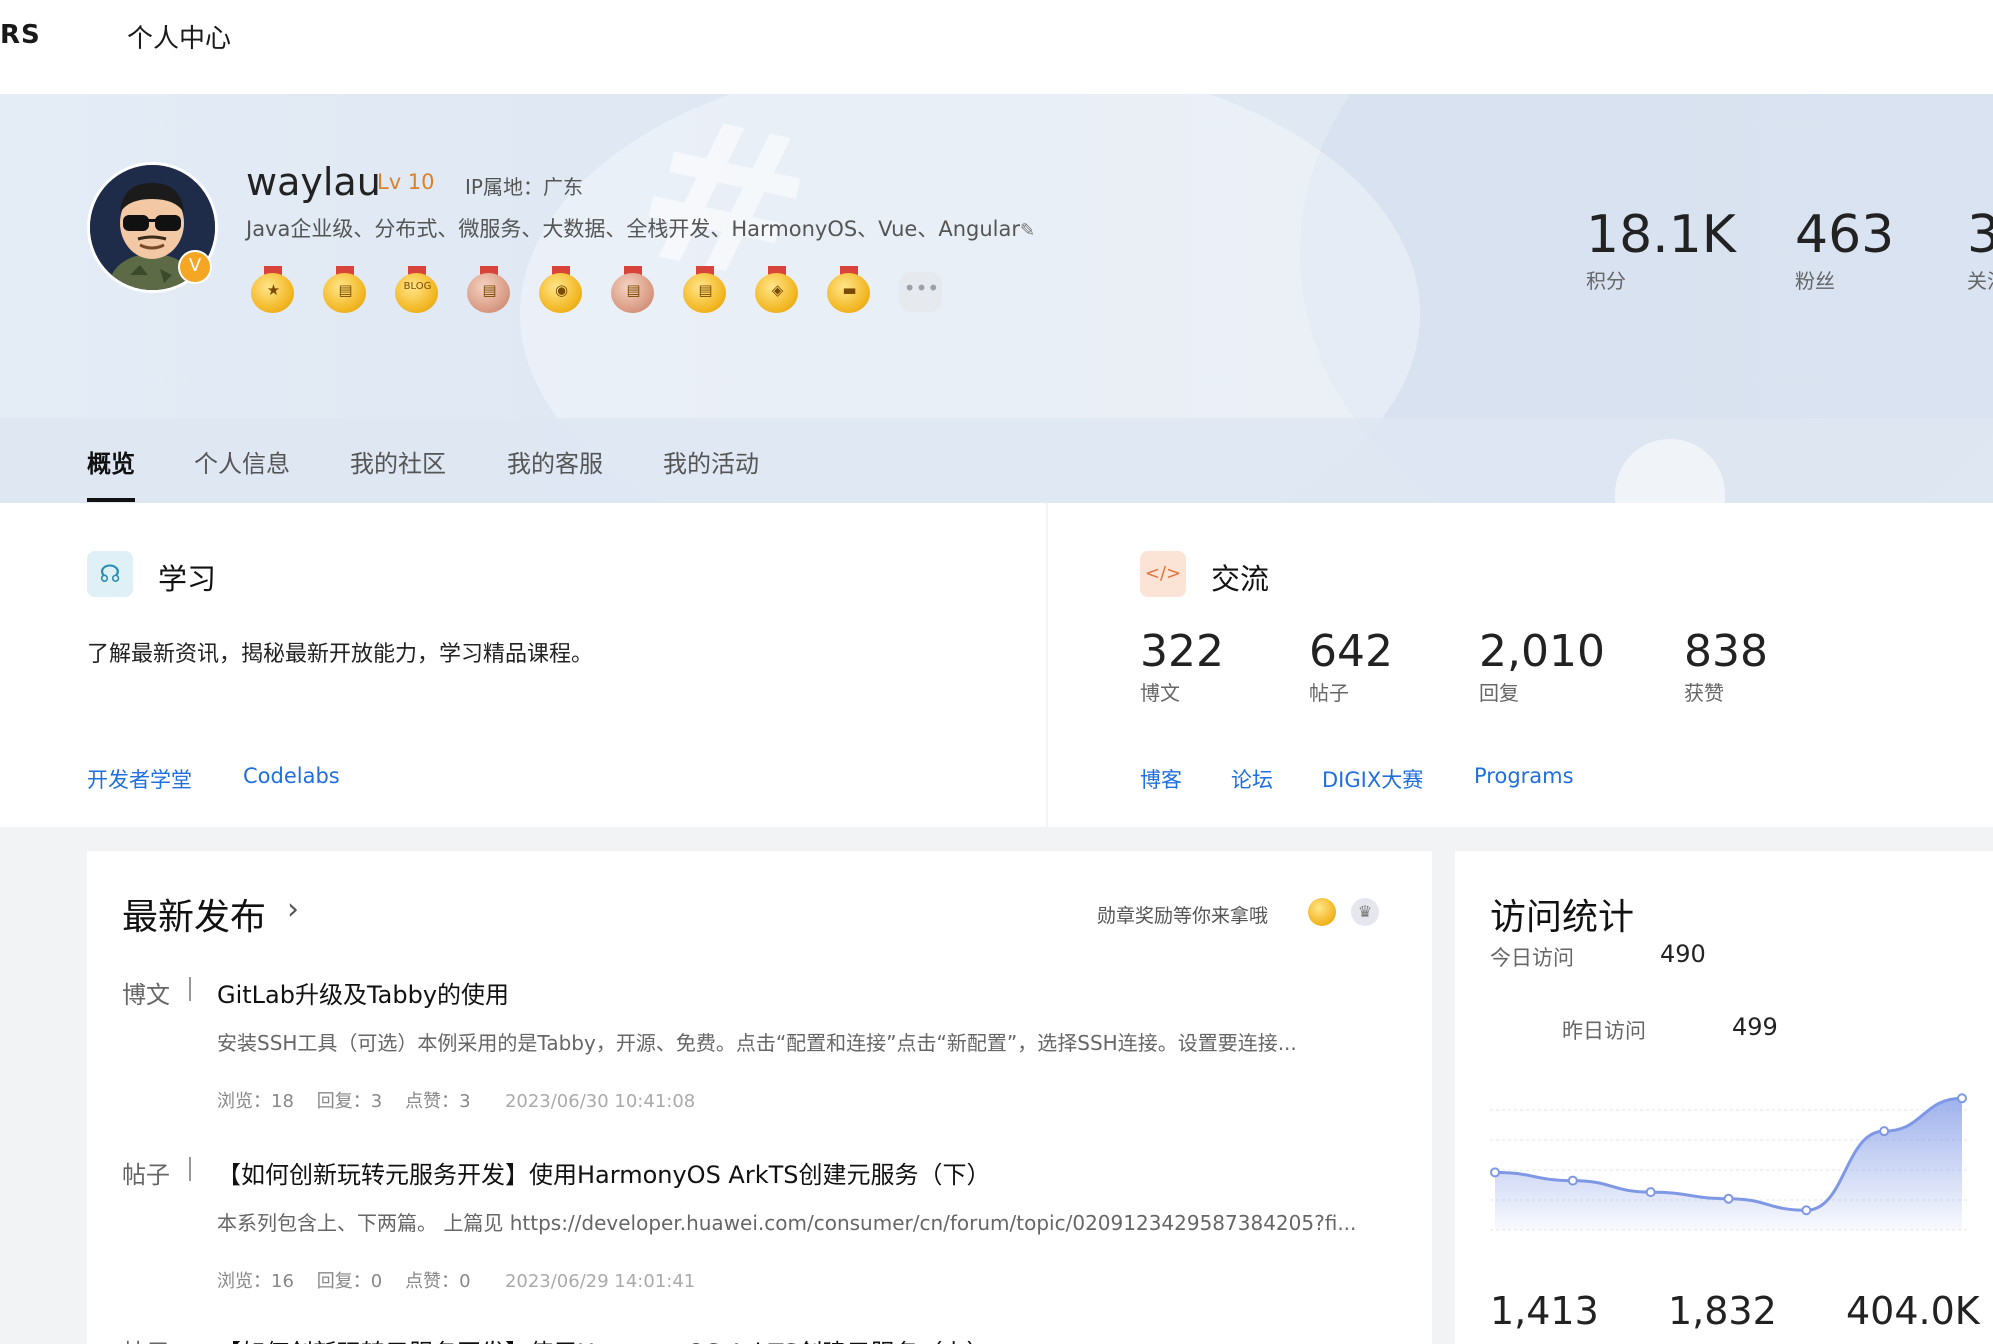 This screenshot has width=1993, height=1344. I want to click on exchange-stat-posts: 642 帖子, so click(1351, 666).